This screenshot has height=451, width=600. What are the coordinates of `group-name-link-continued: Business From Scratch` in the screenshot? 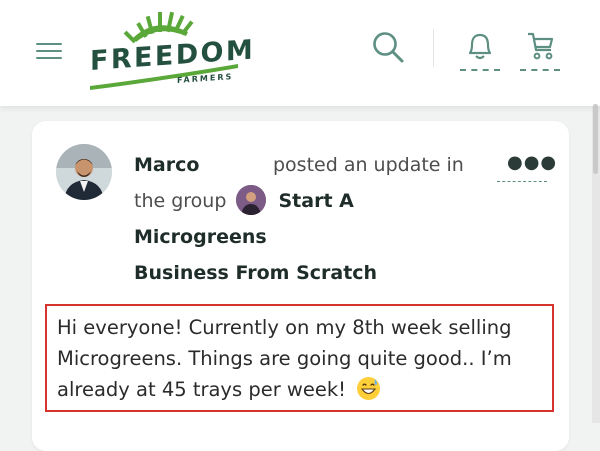 It's located at (255, 273).